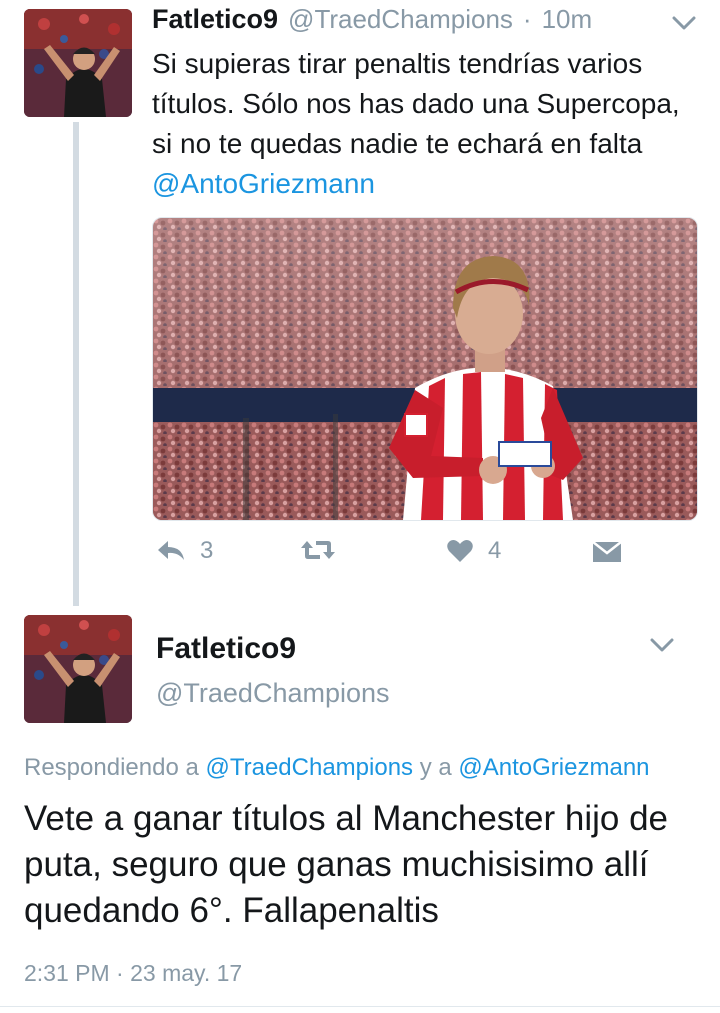  What do you see at coordinates (263, 183) in the screenshot?
I see `mention-link: @AntoGriezmann` at bounding box center [263, 183].